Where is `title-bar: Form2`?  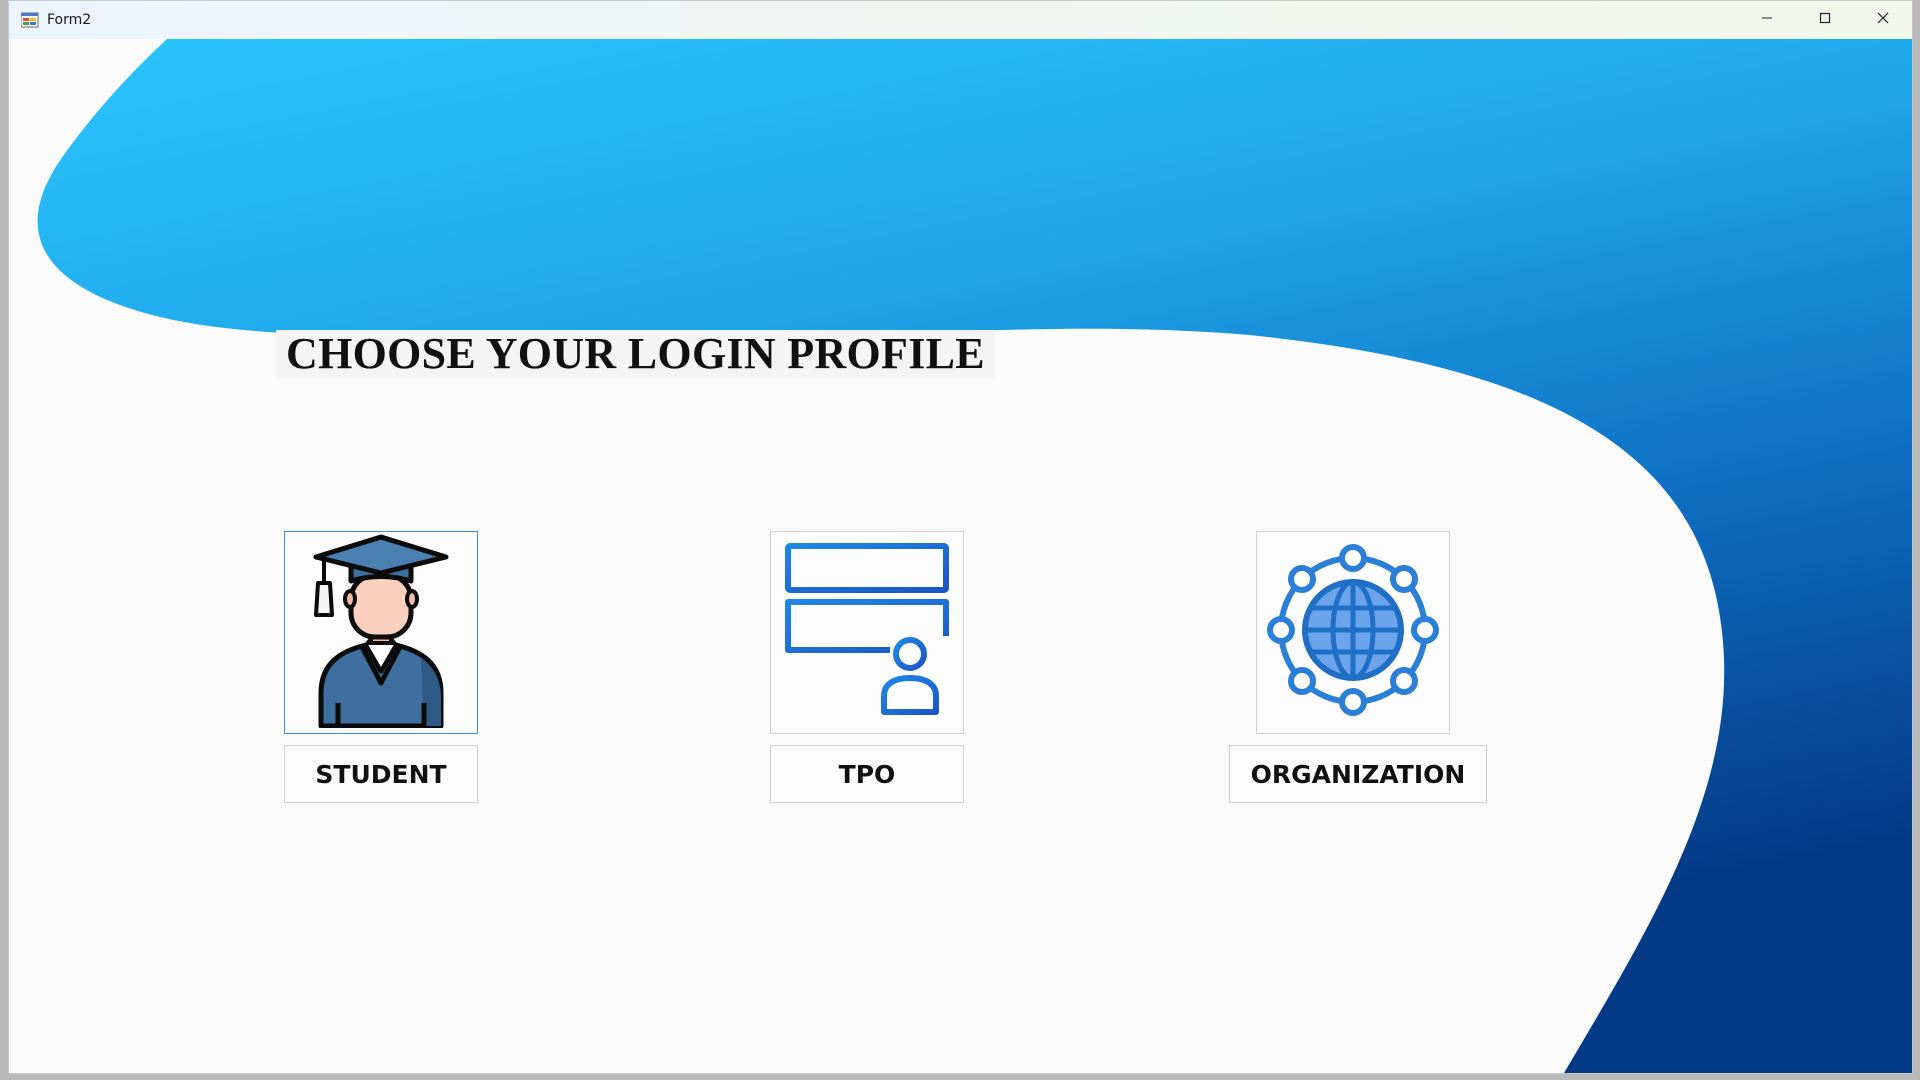
title-bar: Form2 is located at coordinates (960, 20).